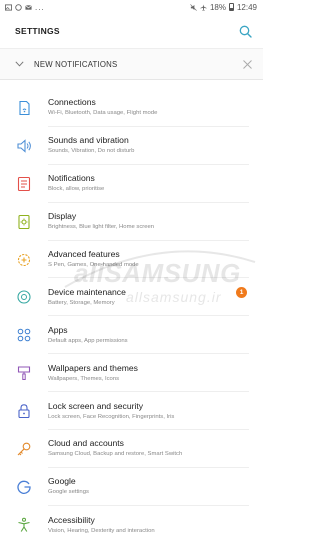  I want to click on display-icon, so click(24, 222).